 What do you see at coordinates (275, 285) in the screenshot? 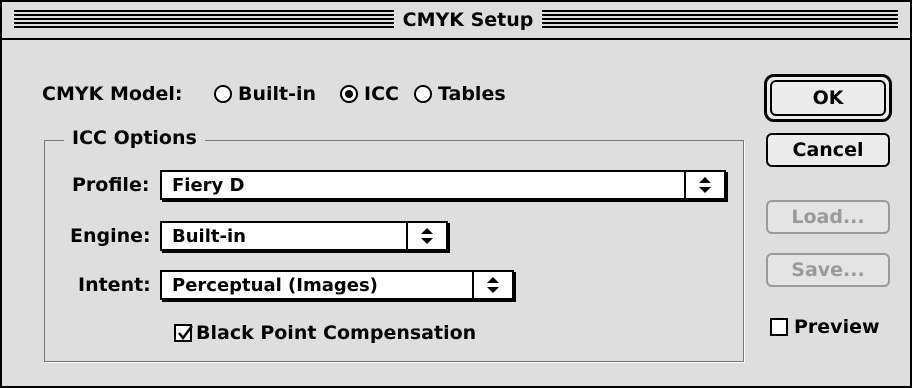
I see `intent-value: Perceptual (Images)` at bounding box center [275, 285].